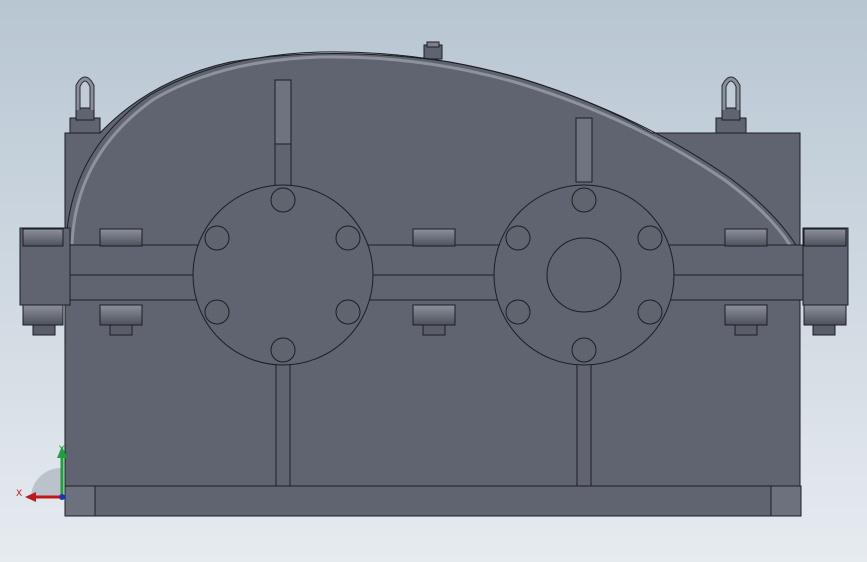 Image resolution: width=867 pixels, height=562 pixels. I want to click on split-flange, so click(432, 272).